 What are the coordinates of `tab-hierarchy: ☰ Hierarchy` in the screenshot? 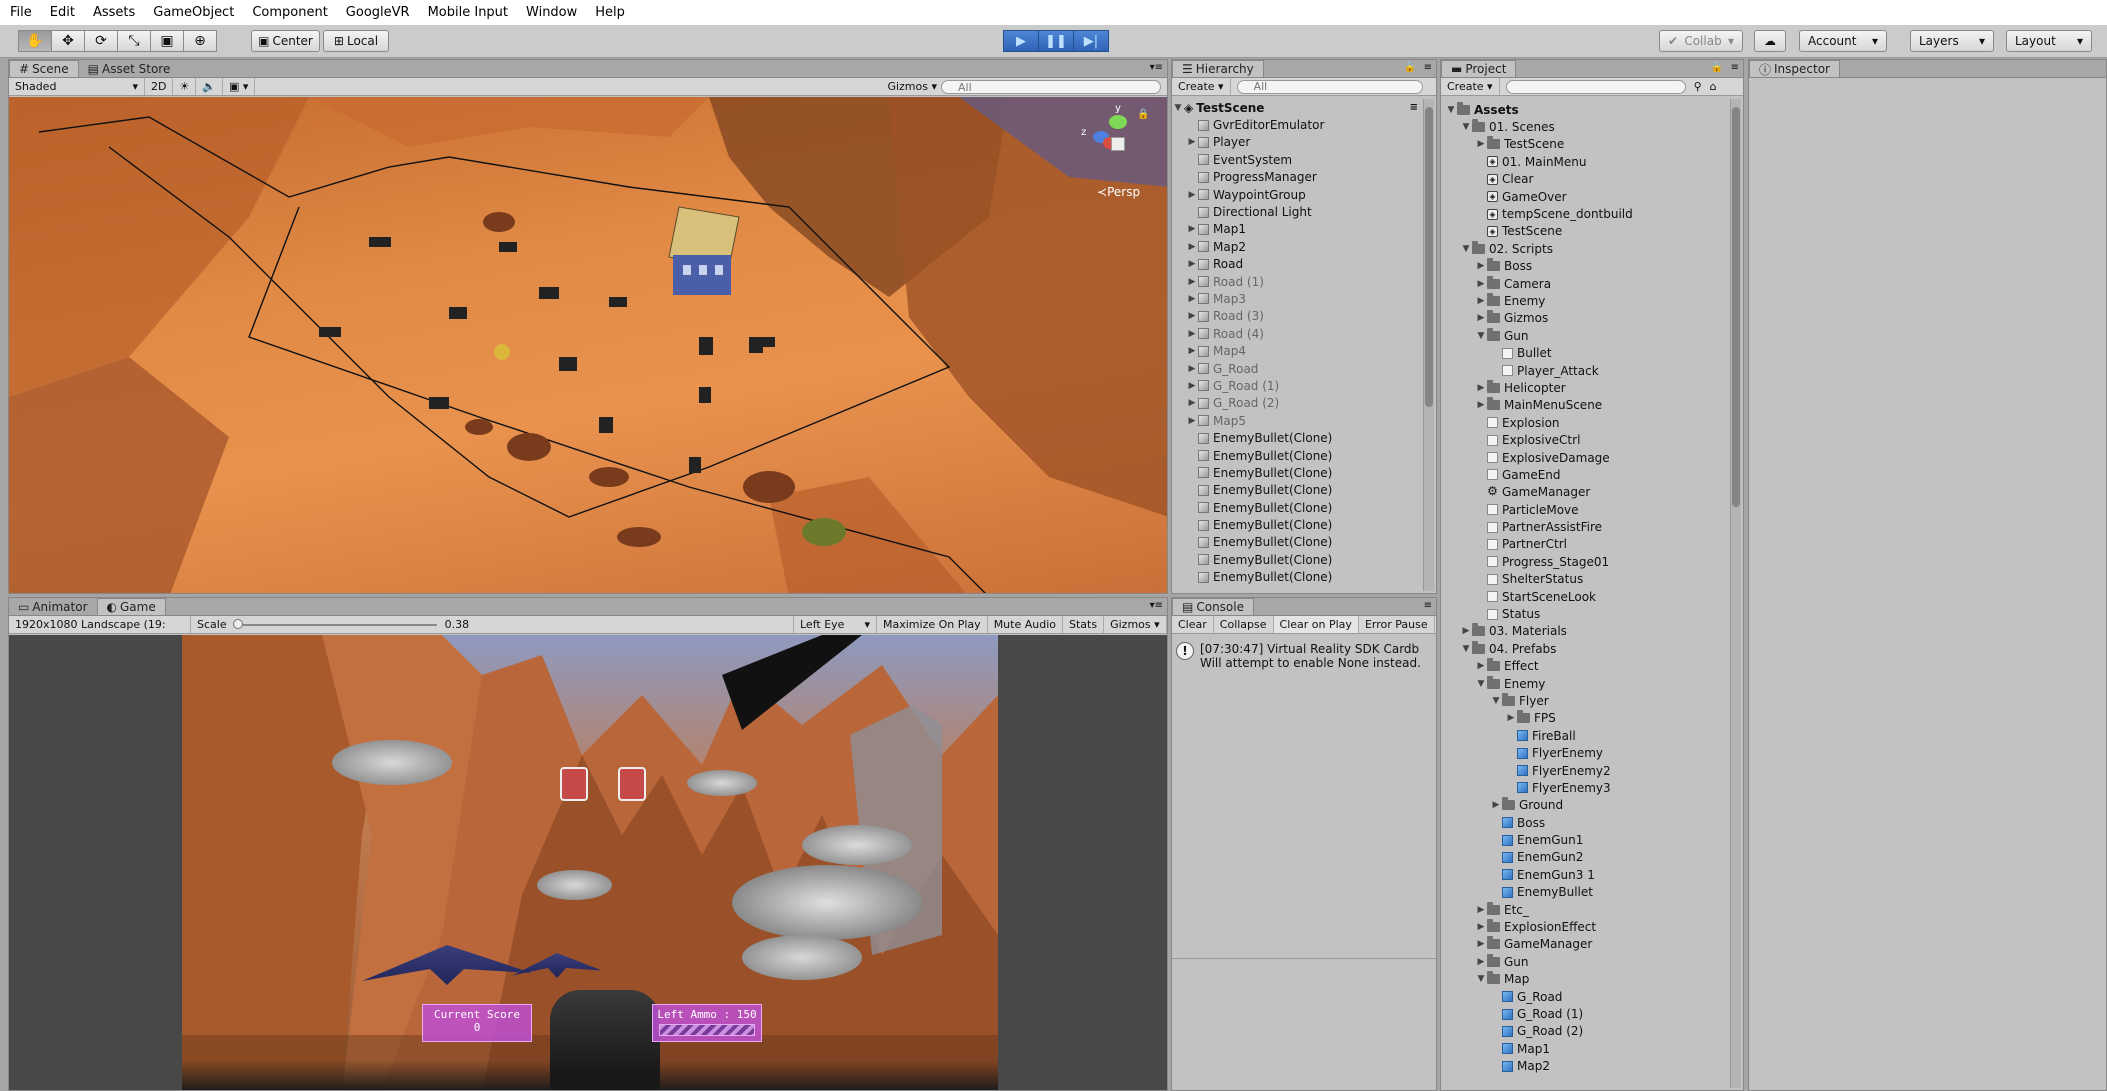 It's located at (1218, 68).